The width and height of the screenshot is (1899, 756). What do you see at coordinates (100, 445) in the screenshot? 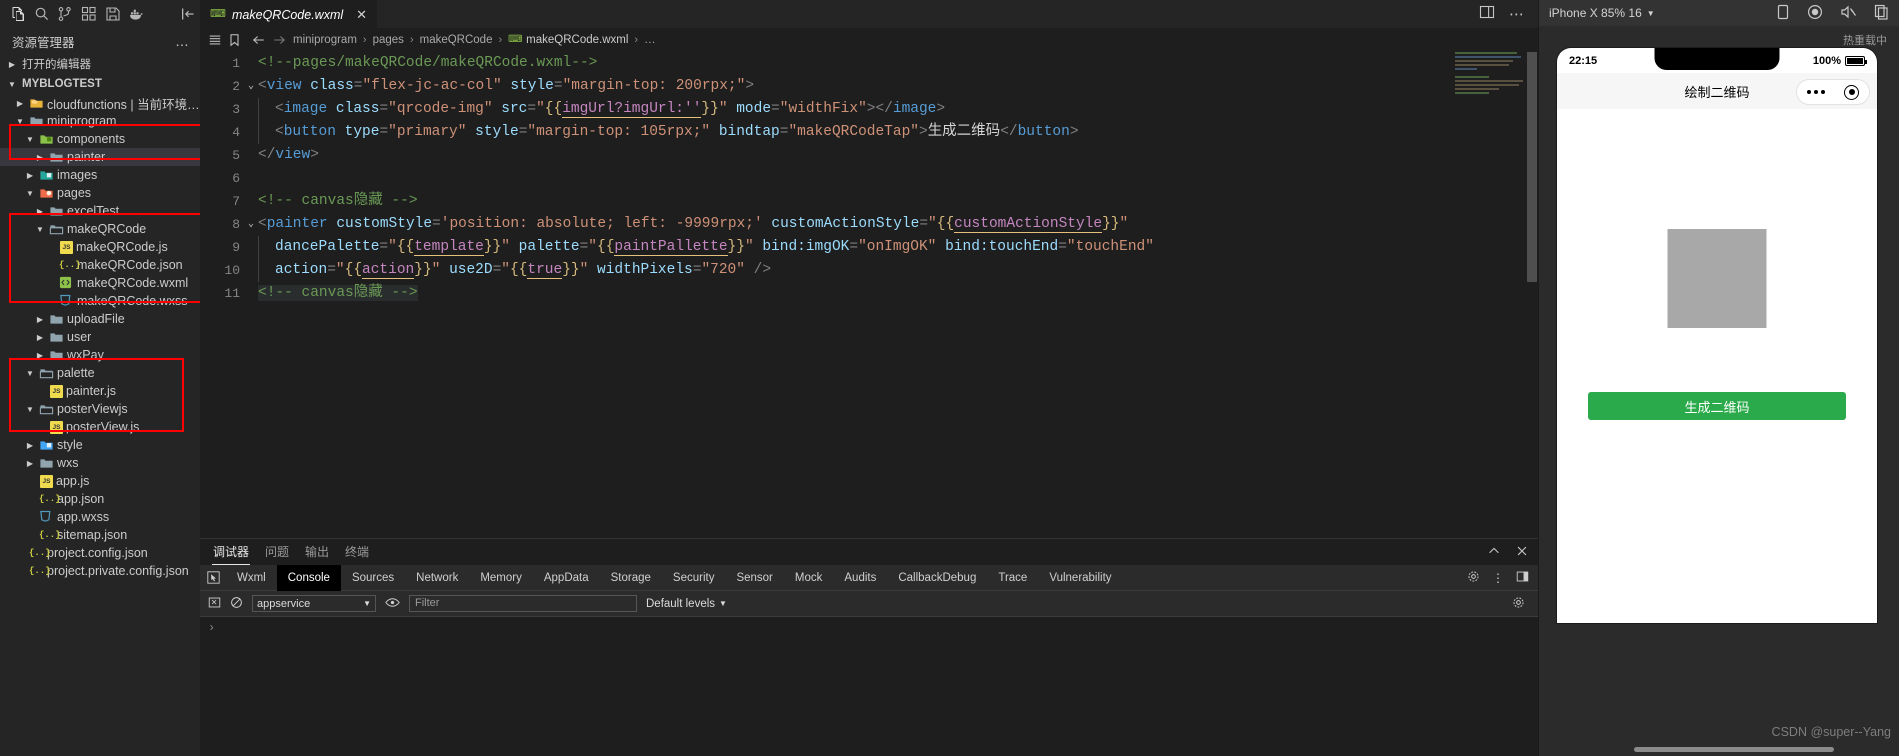
I see `tree-item: ▶ style` at bounding box center [100, 445].